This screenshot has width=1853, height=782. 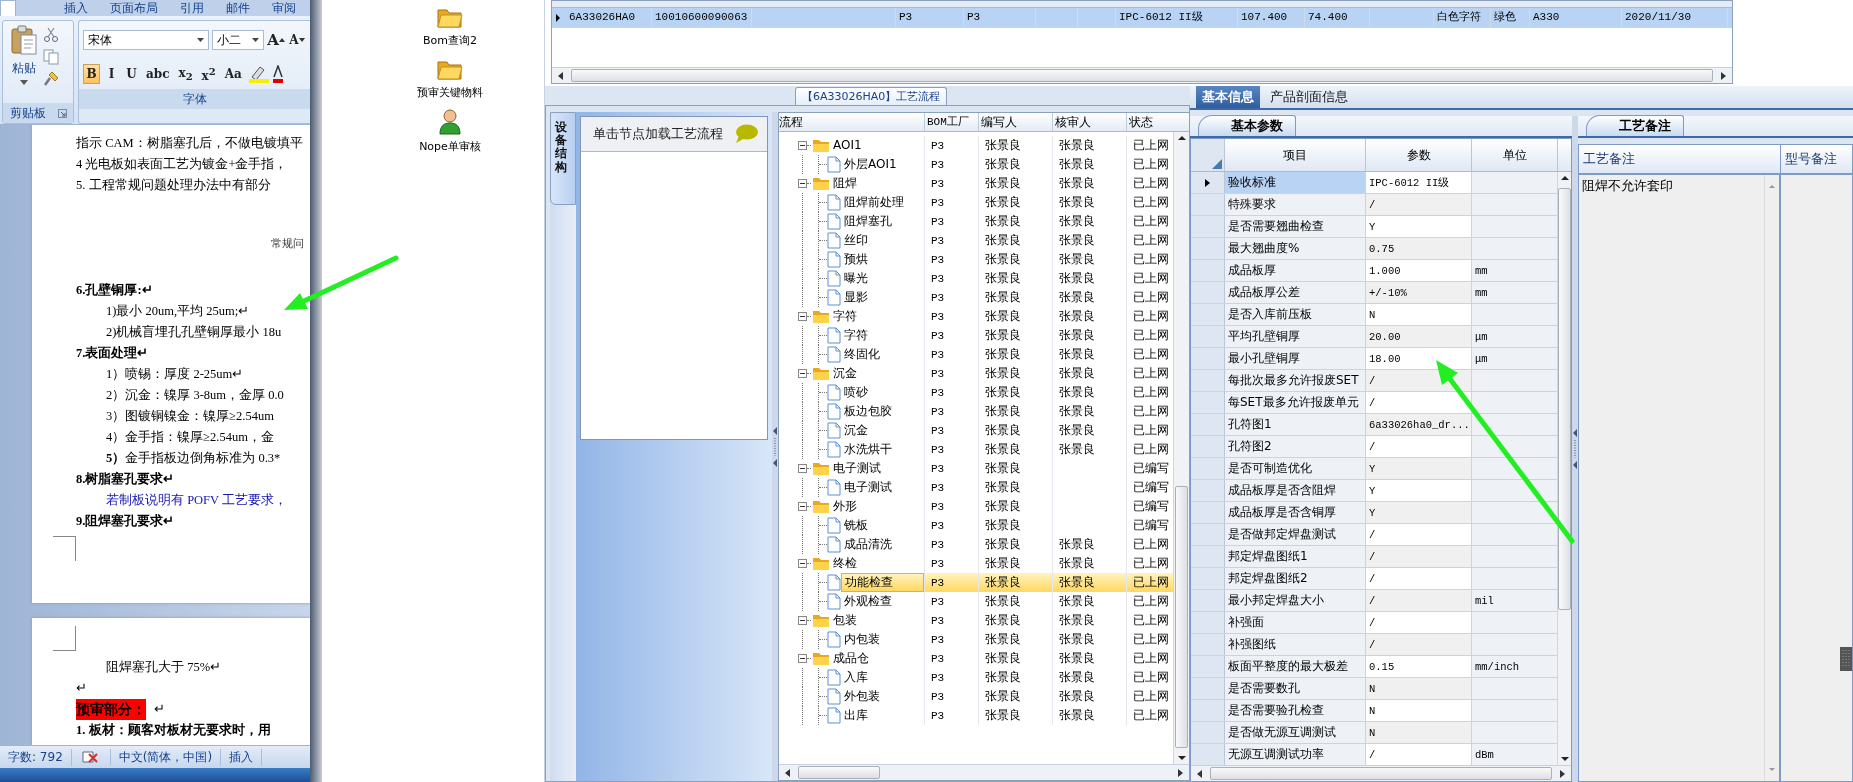 What do you see at coordinates (871, 96) in the screenshot?
I see `panel-tab: 【6A33026HA0】工艺流程` at bounding box center [871, 96].